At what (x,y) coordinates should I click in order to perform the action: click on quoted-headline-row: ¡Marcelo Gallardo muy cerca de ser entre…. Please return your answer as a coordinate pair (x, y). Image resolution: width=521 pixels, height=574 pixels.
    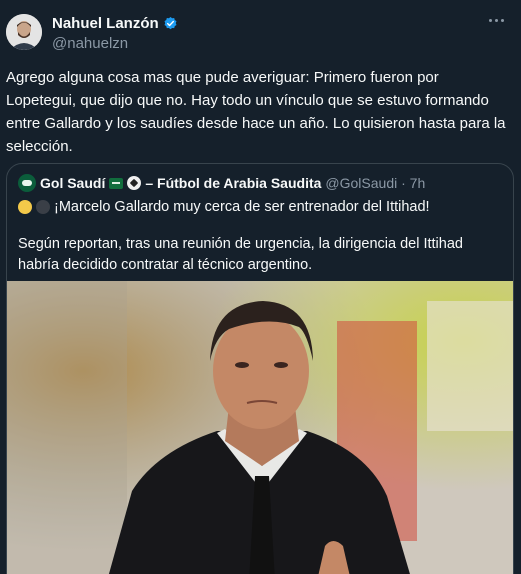
    Looking at the image, I should click on (224, 207).